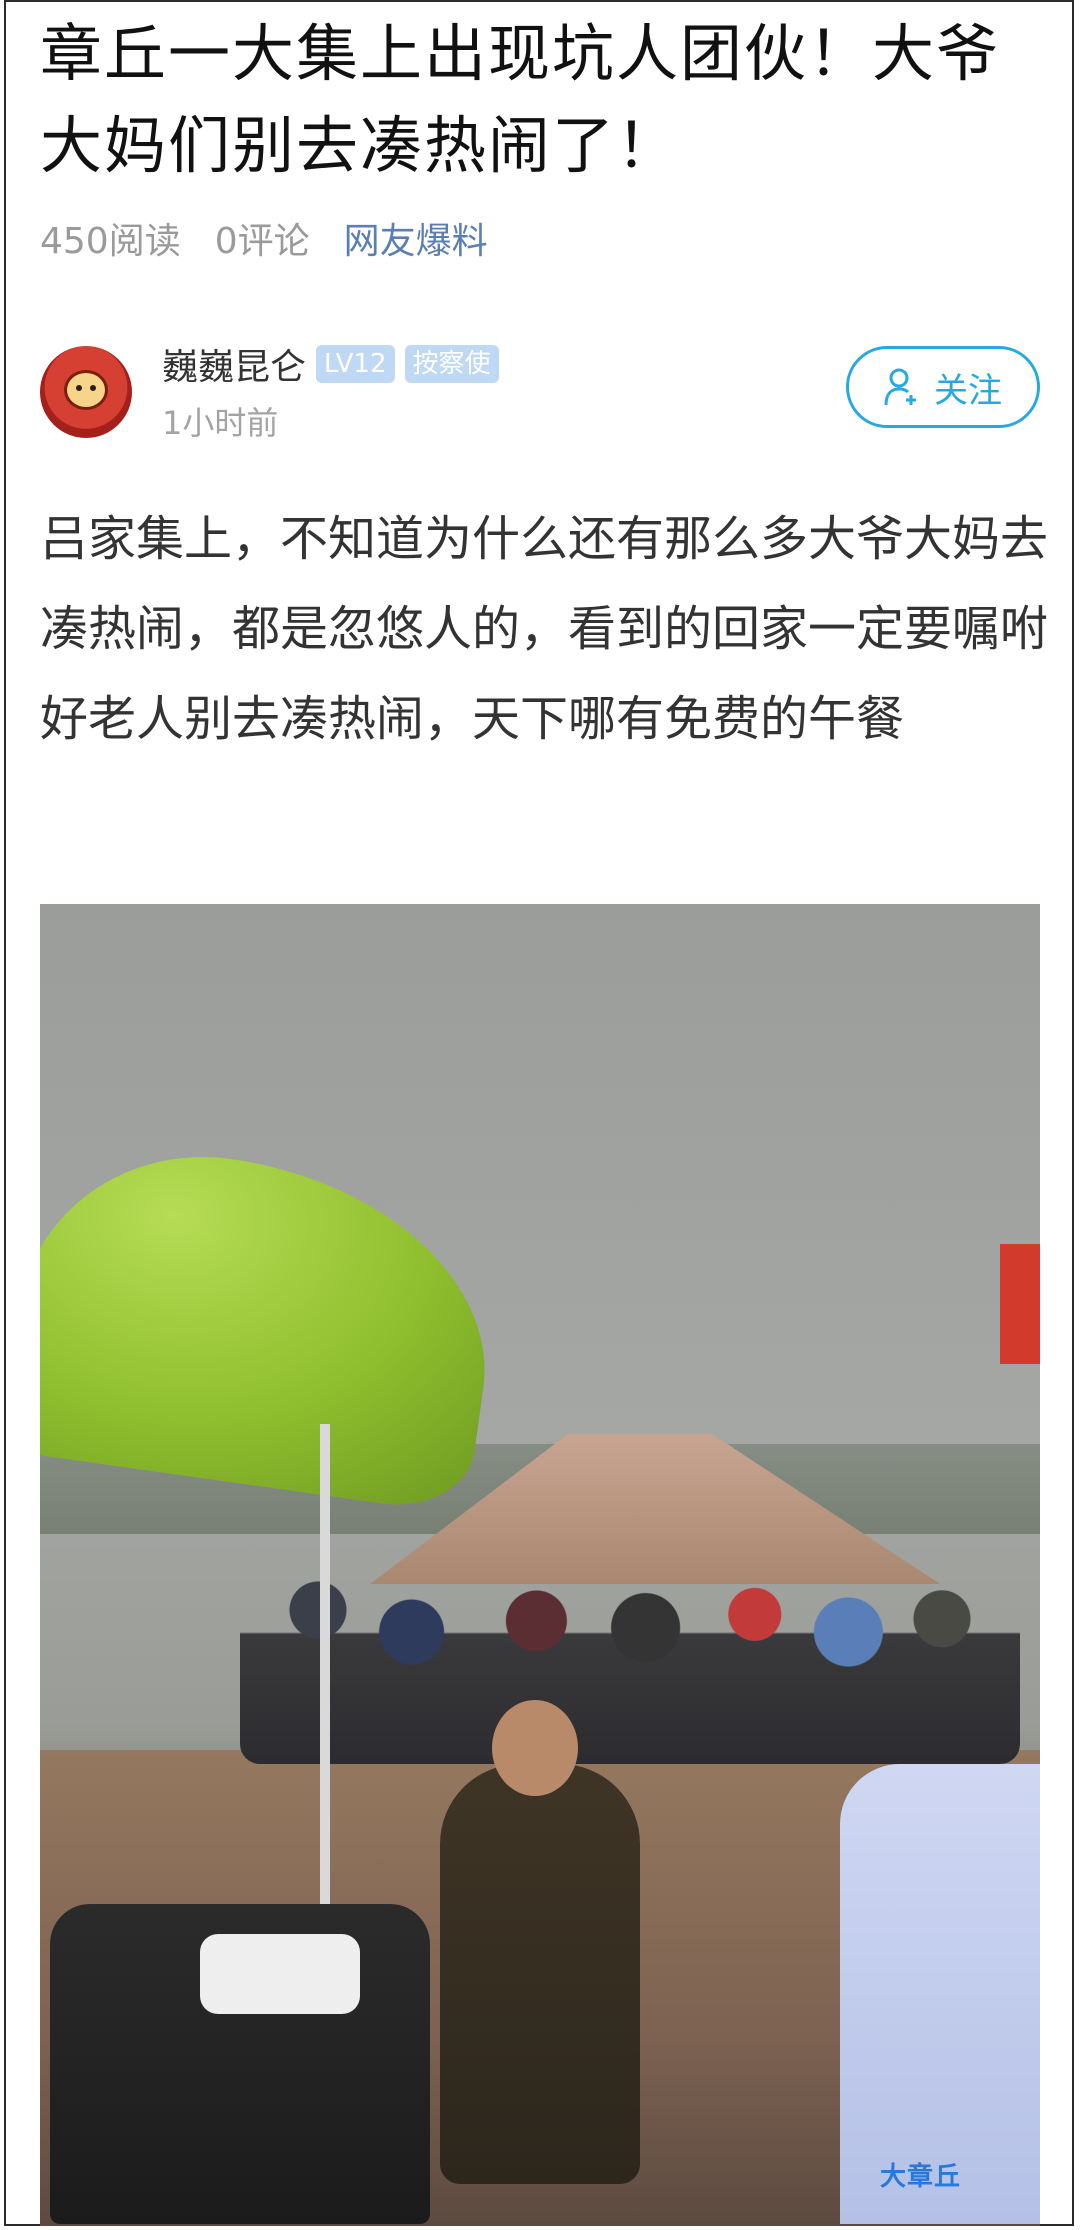 This screenshot has height=2230, width=1080. What do you see at coordinates (968, 390) in the screenshot?
I see `follow-label: 关注` at bounding box center [968, 390].